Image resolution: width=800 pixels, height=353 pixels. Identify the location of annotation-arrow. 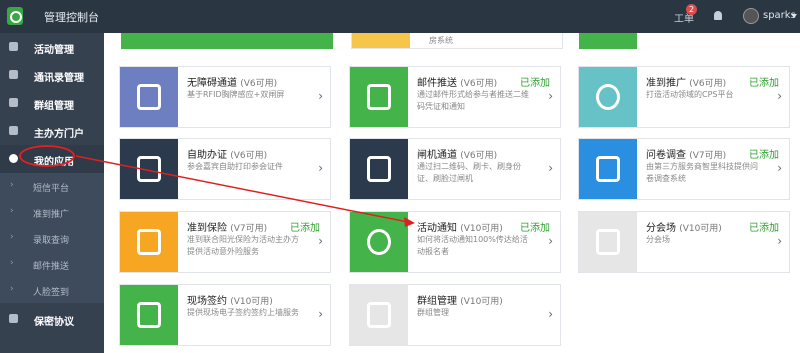
(245, 191).